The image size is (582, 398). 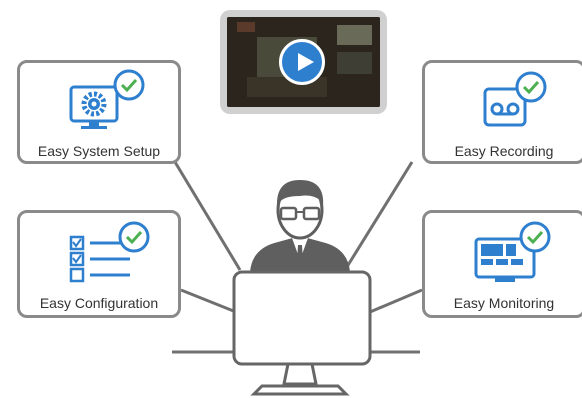 I want to click on tape-recorder-icon, so click(x=516, y=101).